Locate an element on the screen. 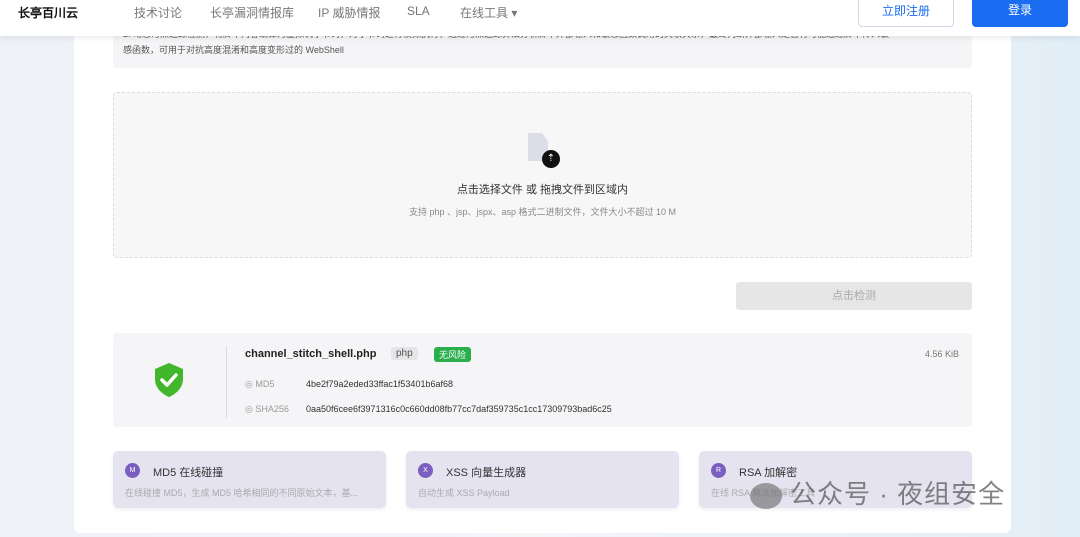 This screenshot has height=537, width=1080. nav-item-vuln: 长亭漏洞情报库 is located at coordinates (252, 12).